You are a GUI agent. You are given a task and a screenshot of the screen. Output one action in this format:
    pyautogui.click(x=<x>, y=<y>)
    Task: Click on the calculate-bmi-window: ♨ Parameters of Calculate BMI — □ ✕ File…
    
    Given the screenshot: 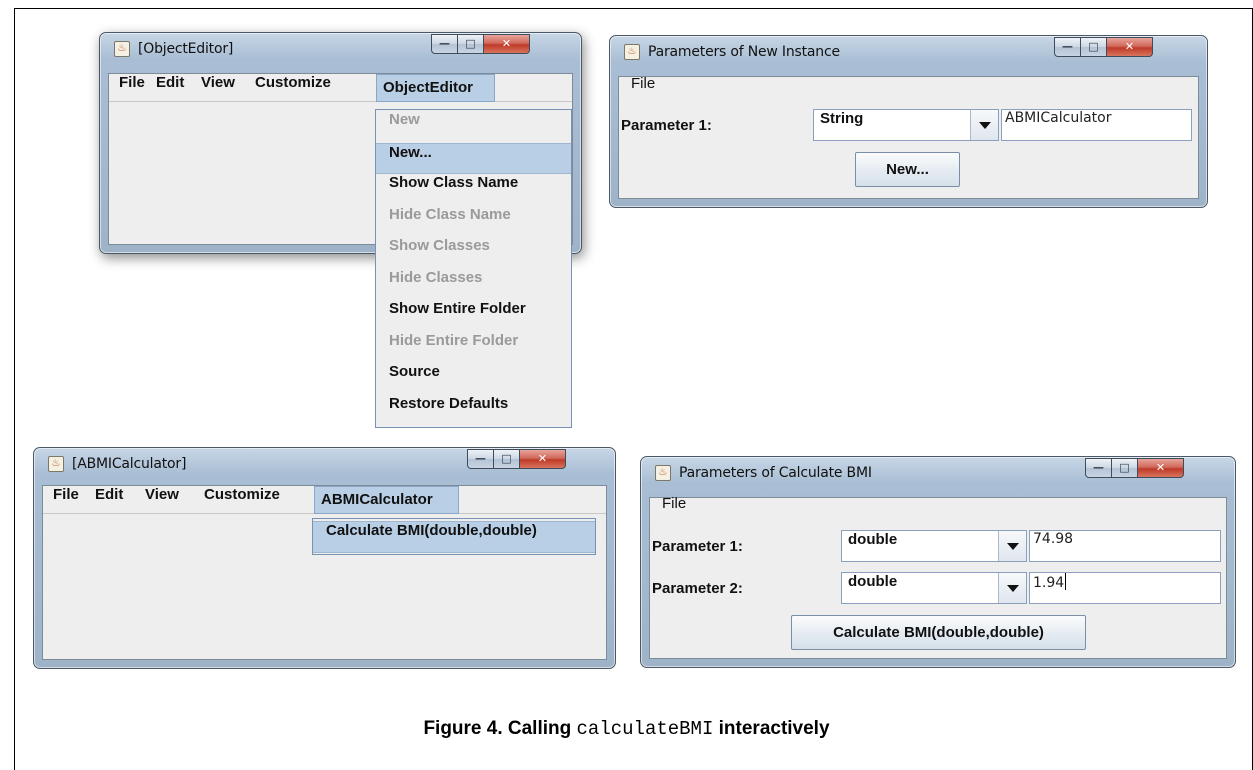 What is the action you would take?
    pyautogui.click(x=938, y=562)
    